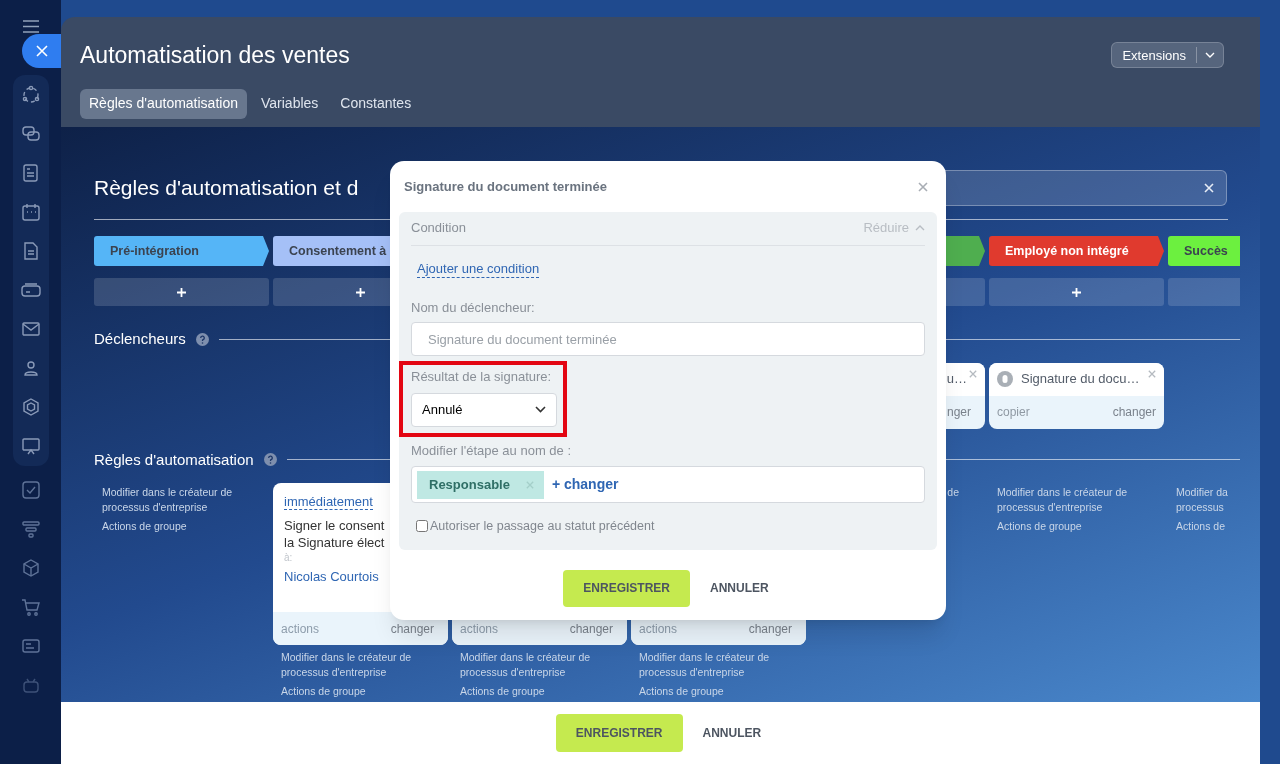 This screenshot has width=1280, height=764. Describe the element at coordinates (30, 212) in the screenshot. I see `calendar-icon` at that location.